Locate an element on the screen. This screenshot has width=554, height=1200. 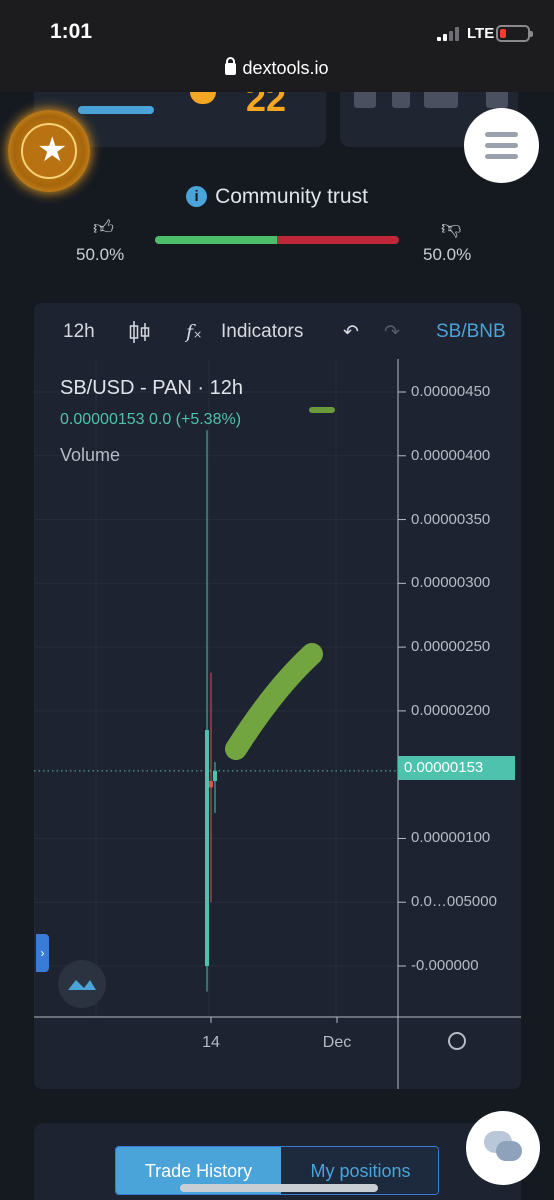
status-time: 1:01 is located at coordinates (71, 31).